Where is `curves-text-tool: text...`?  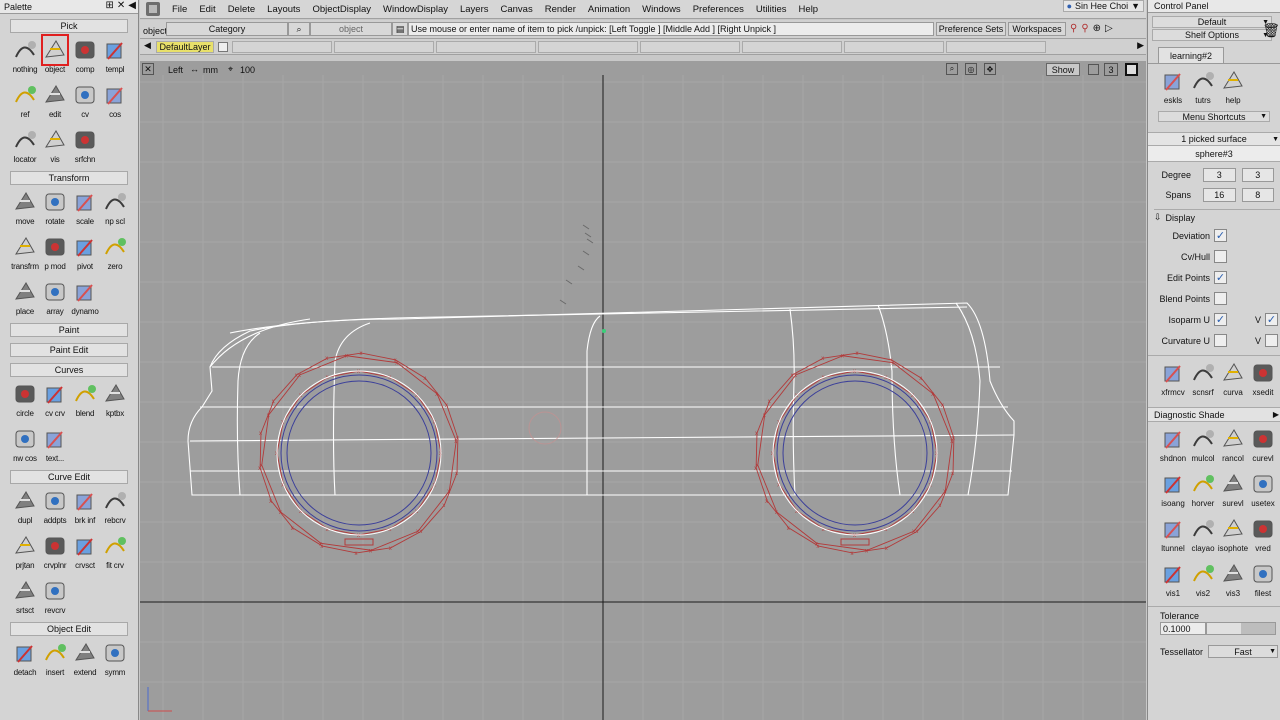
curves-text-tool: text... is located at coordinates (55, 446).